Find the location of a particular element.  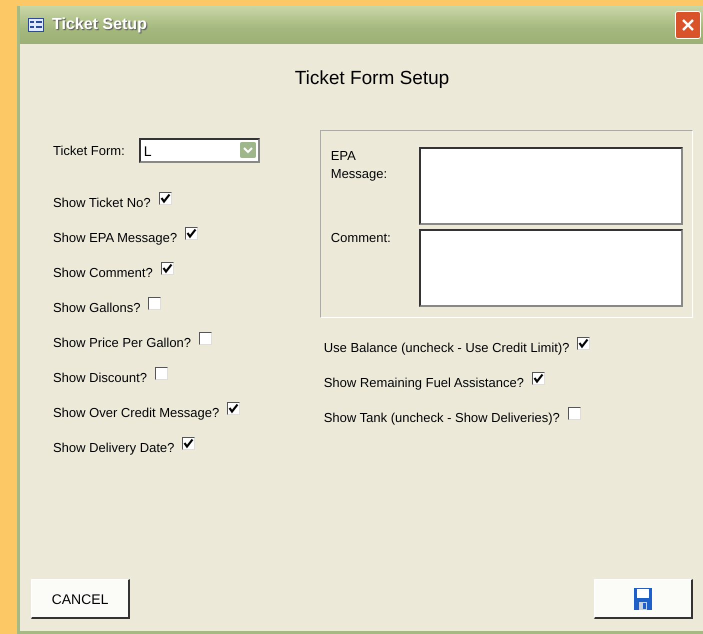

option-label: Use Balance (uncheck - Use Credit Limit)? is located at coordinates (447, 347).